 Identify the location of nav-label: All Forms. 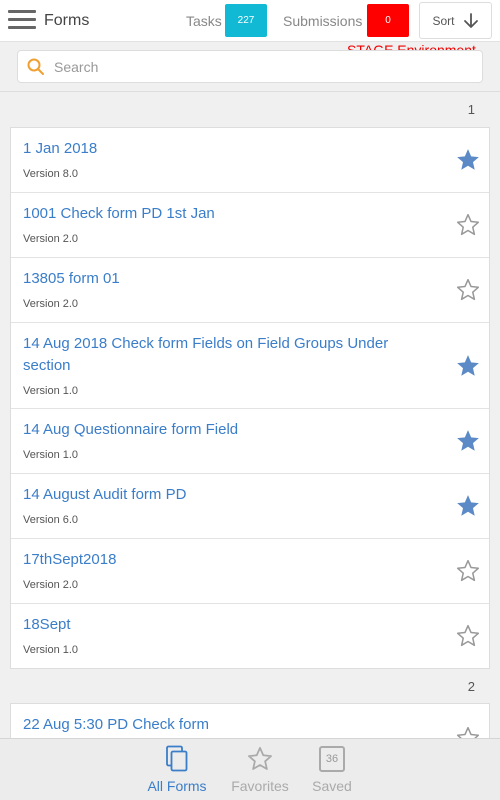
(177, 786).